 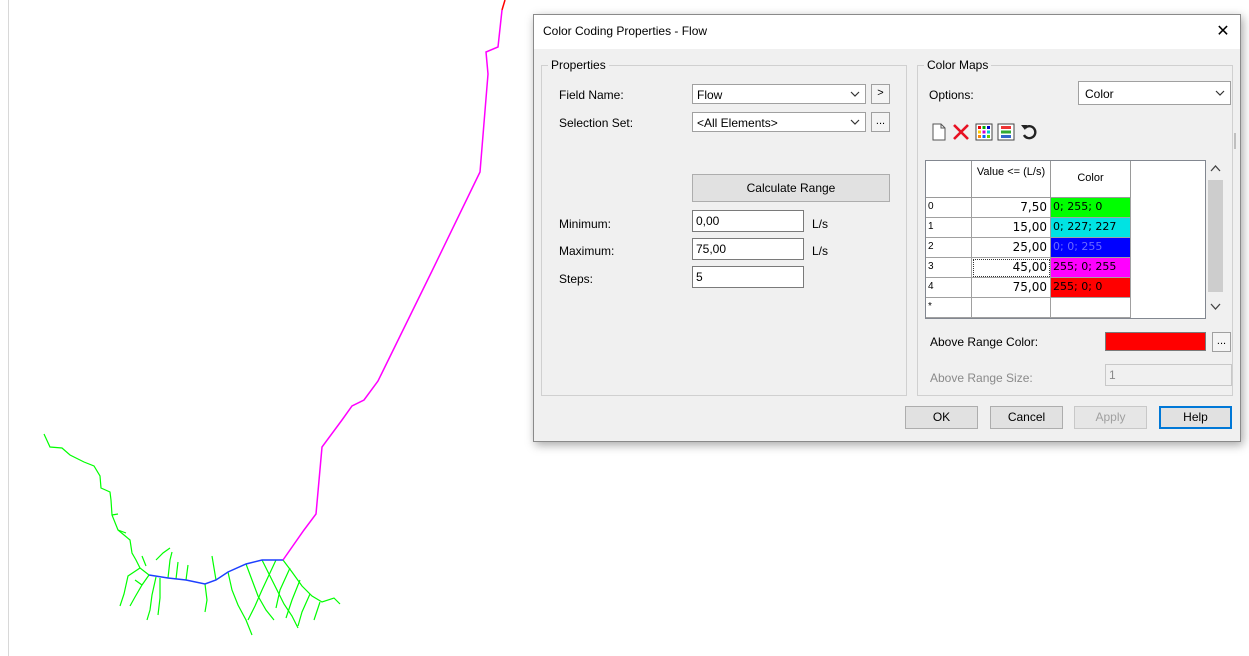 What do you see at coordinates (820, 251) in the screenshot?
I see `maximum-unit: L/s` at bounding box center [820, 251].